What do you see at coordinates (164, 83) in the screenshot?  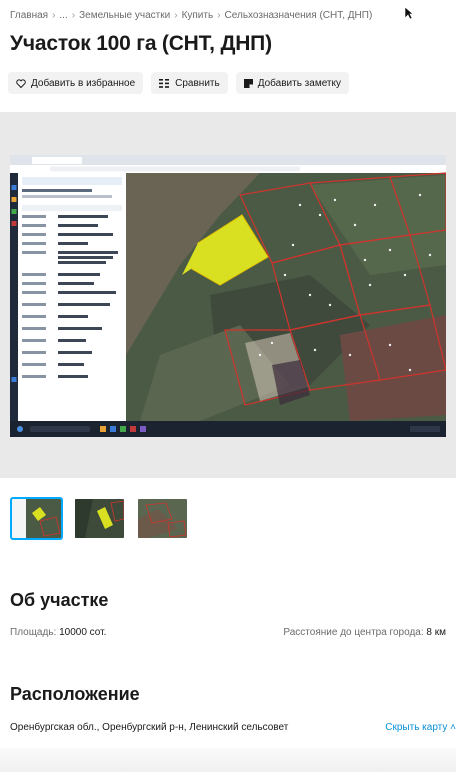 I see `compare-icon` at bounding box center [164, 83].